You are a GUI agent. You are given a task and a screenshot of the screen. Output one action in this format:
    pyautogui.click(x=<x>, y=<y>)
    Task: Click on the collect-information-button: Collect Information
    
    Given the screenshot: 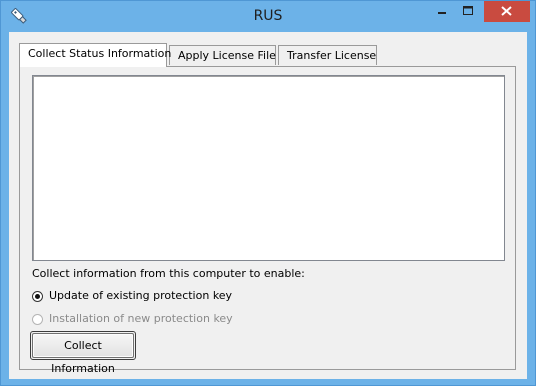 What is the action you would take?
    pyautogui.click(x=83, y=354)
    